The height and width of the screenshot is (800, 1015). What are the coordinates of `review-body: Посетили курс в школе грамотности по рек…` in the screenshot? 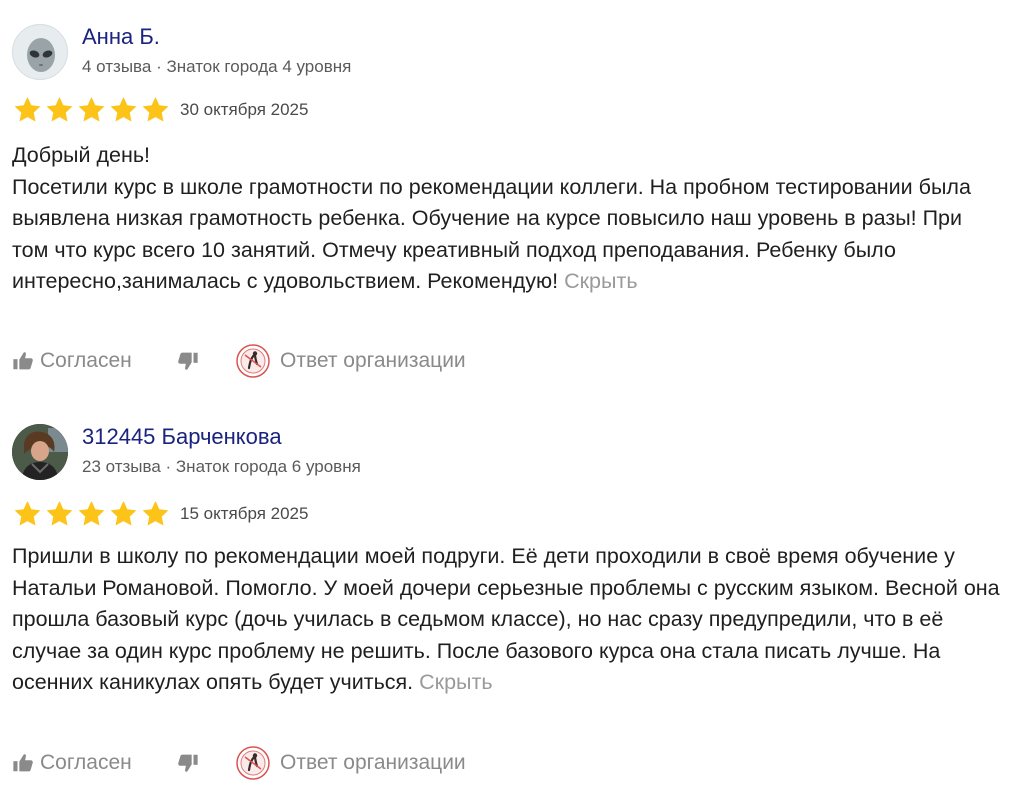 It's located at (491, 234).